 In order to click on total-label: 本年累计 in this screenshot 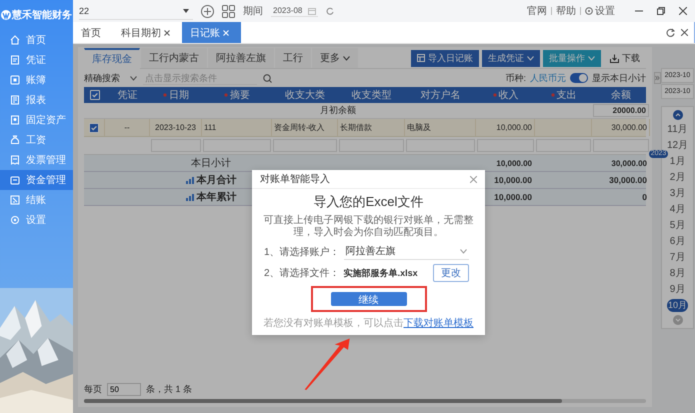, I will do `click(216, 197)`.